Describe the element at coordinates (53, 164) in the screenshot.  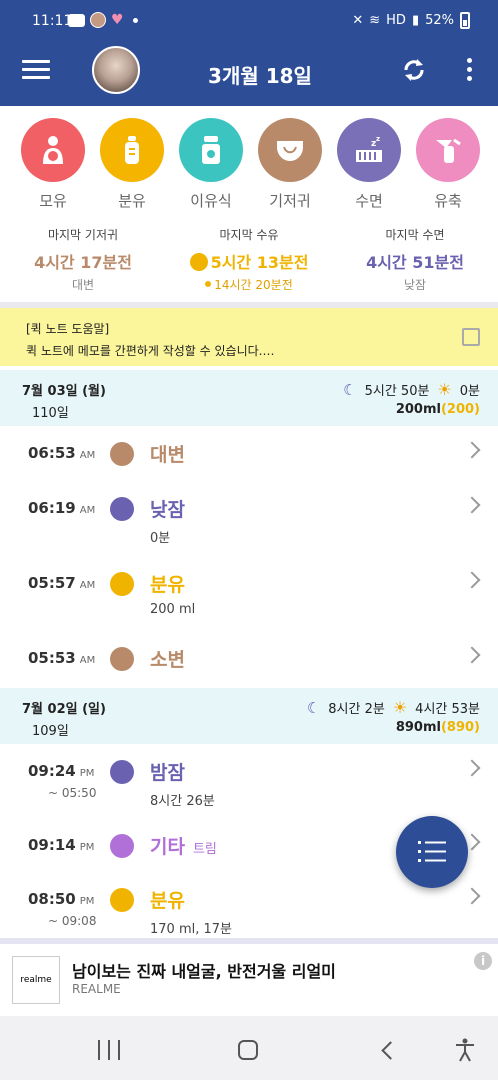
I see `category-breastfeeding-button: 모유` at that location.